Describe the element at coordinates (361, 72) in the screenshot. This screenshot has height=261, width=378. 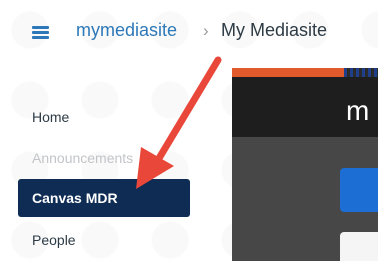
I see `panel-stripe-pattern` at that location.